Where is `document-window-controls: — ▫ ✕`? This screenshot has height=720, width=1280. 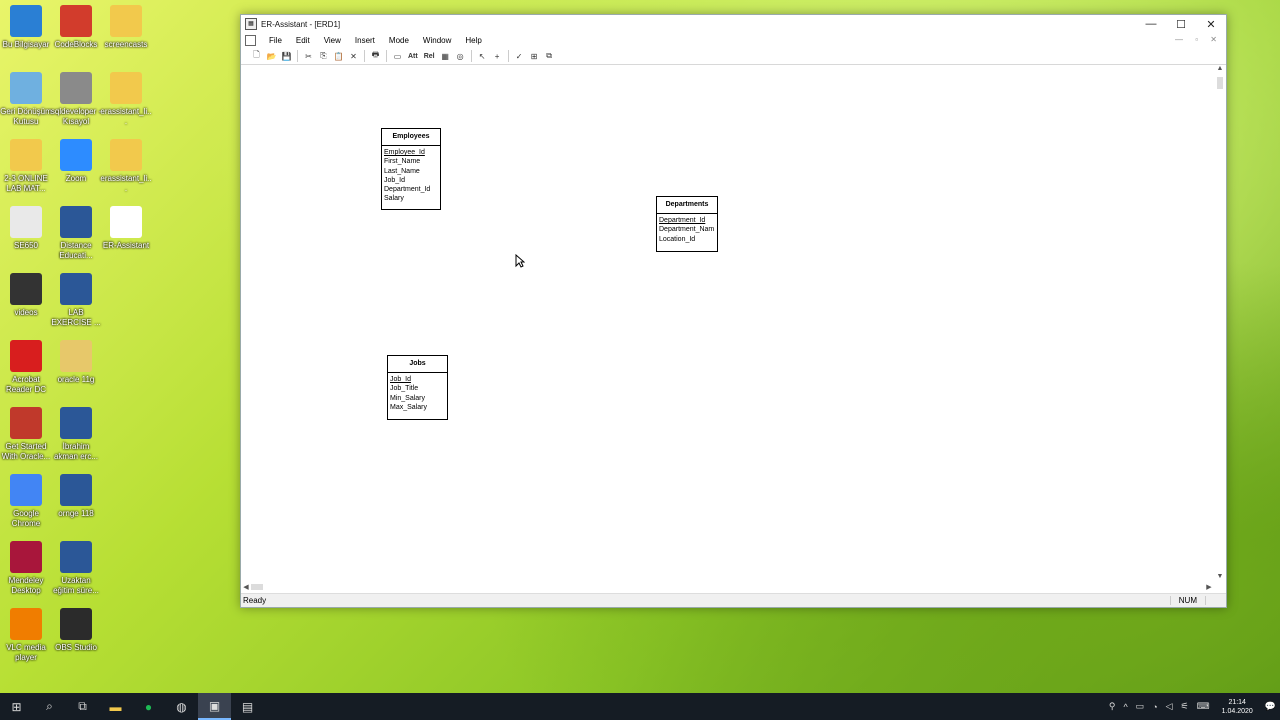 document-window-controls: — ▫ ✕ is located at coordinates (1198, 39).